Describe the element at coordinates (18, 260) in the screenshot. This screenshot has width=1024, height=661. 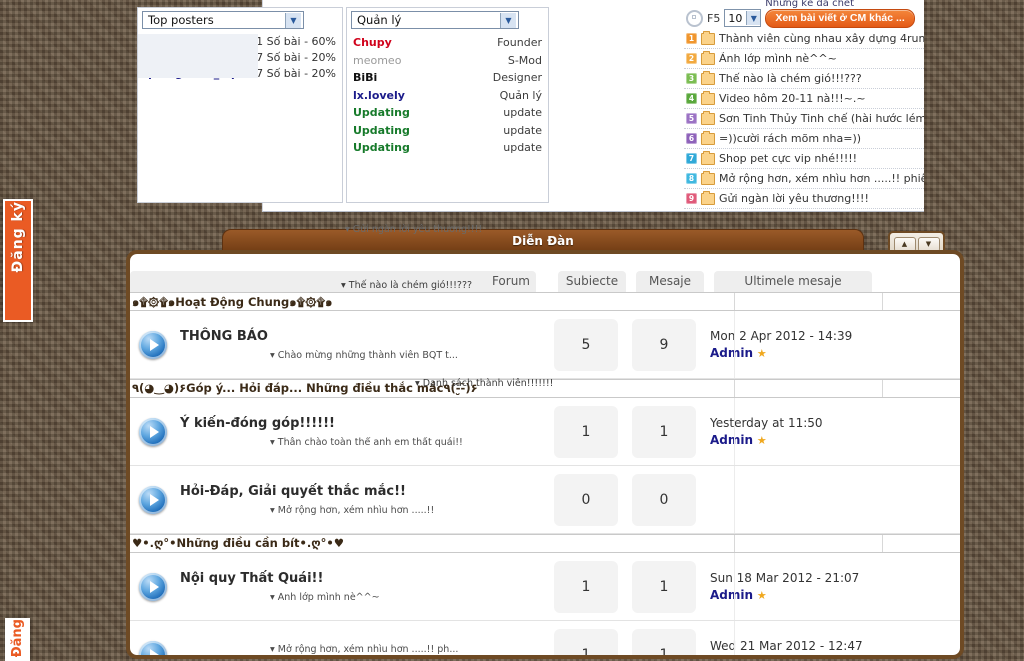
I see `register-side-tab: Đăng ký` at that location.